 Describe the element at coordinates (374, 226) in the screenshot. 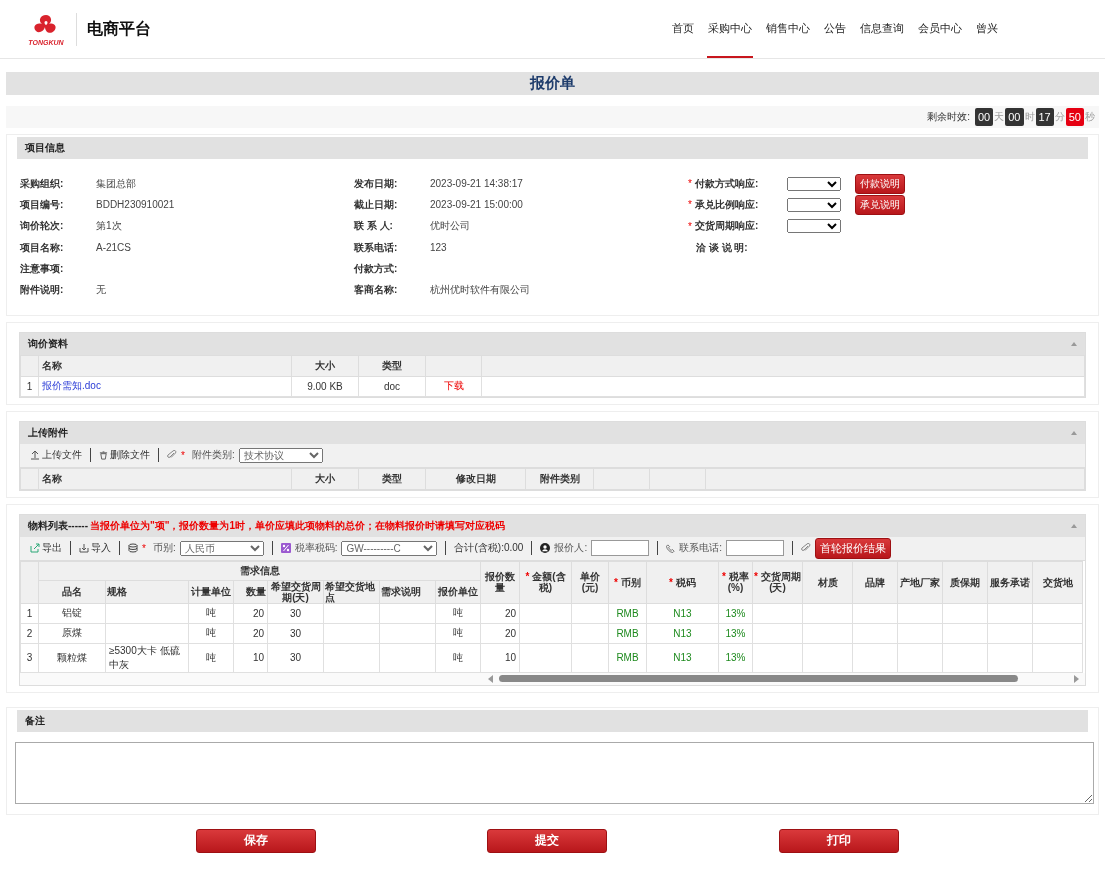

I see `field-label: 联 系 人:` at that location.